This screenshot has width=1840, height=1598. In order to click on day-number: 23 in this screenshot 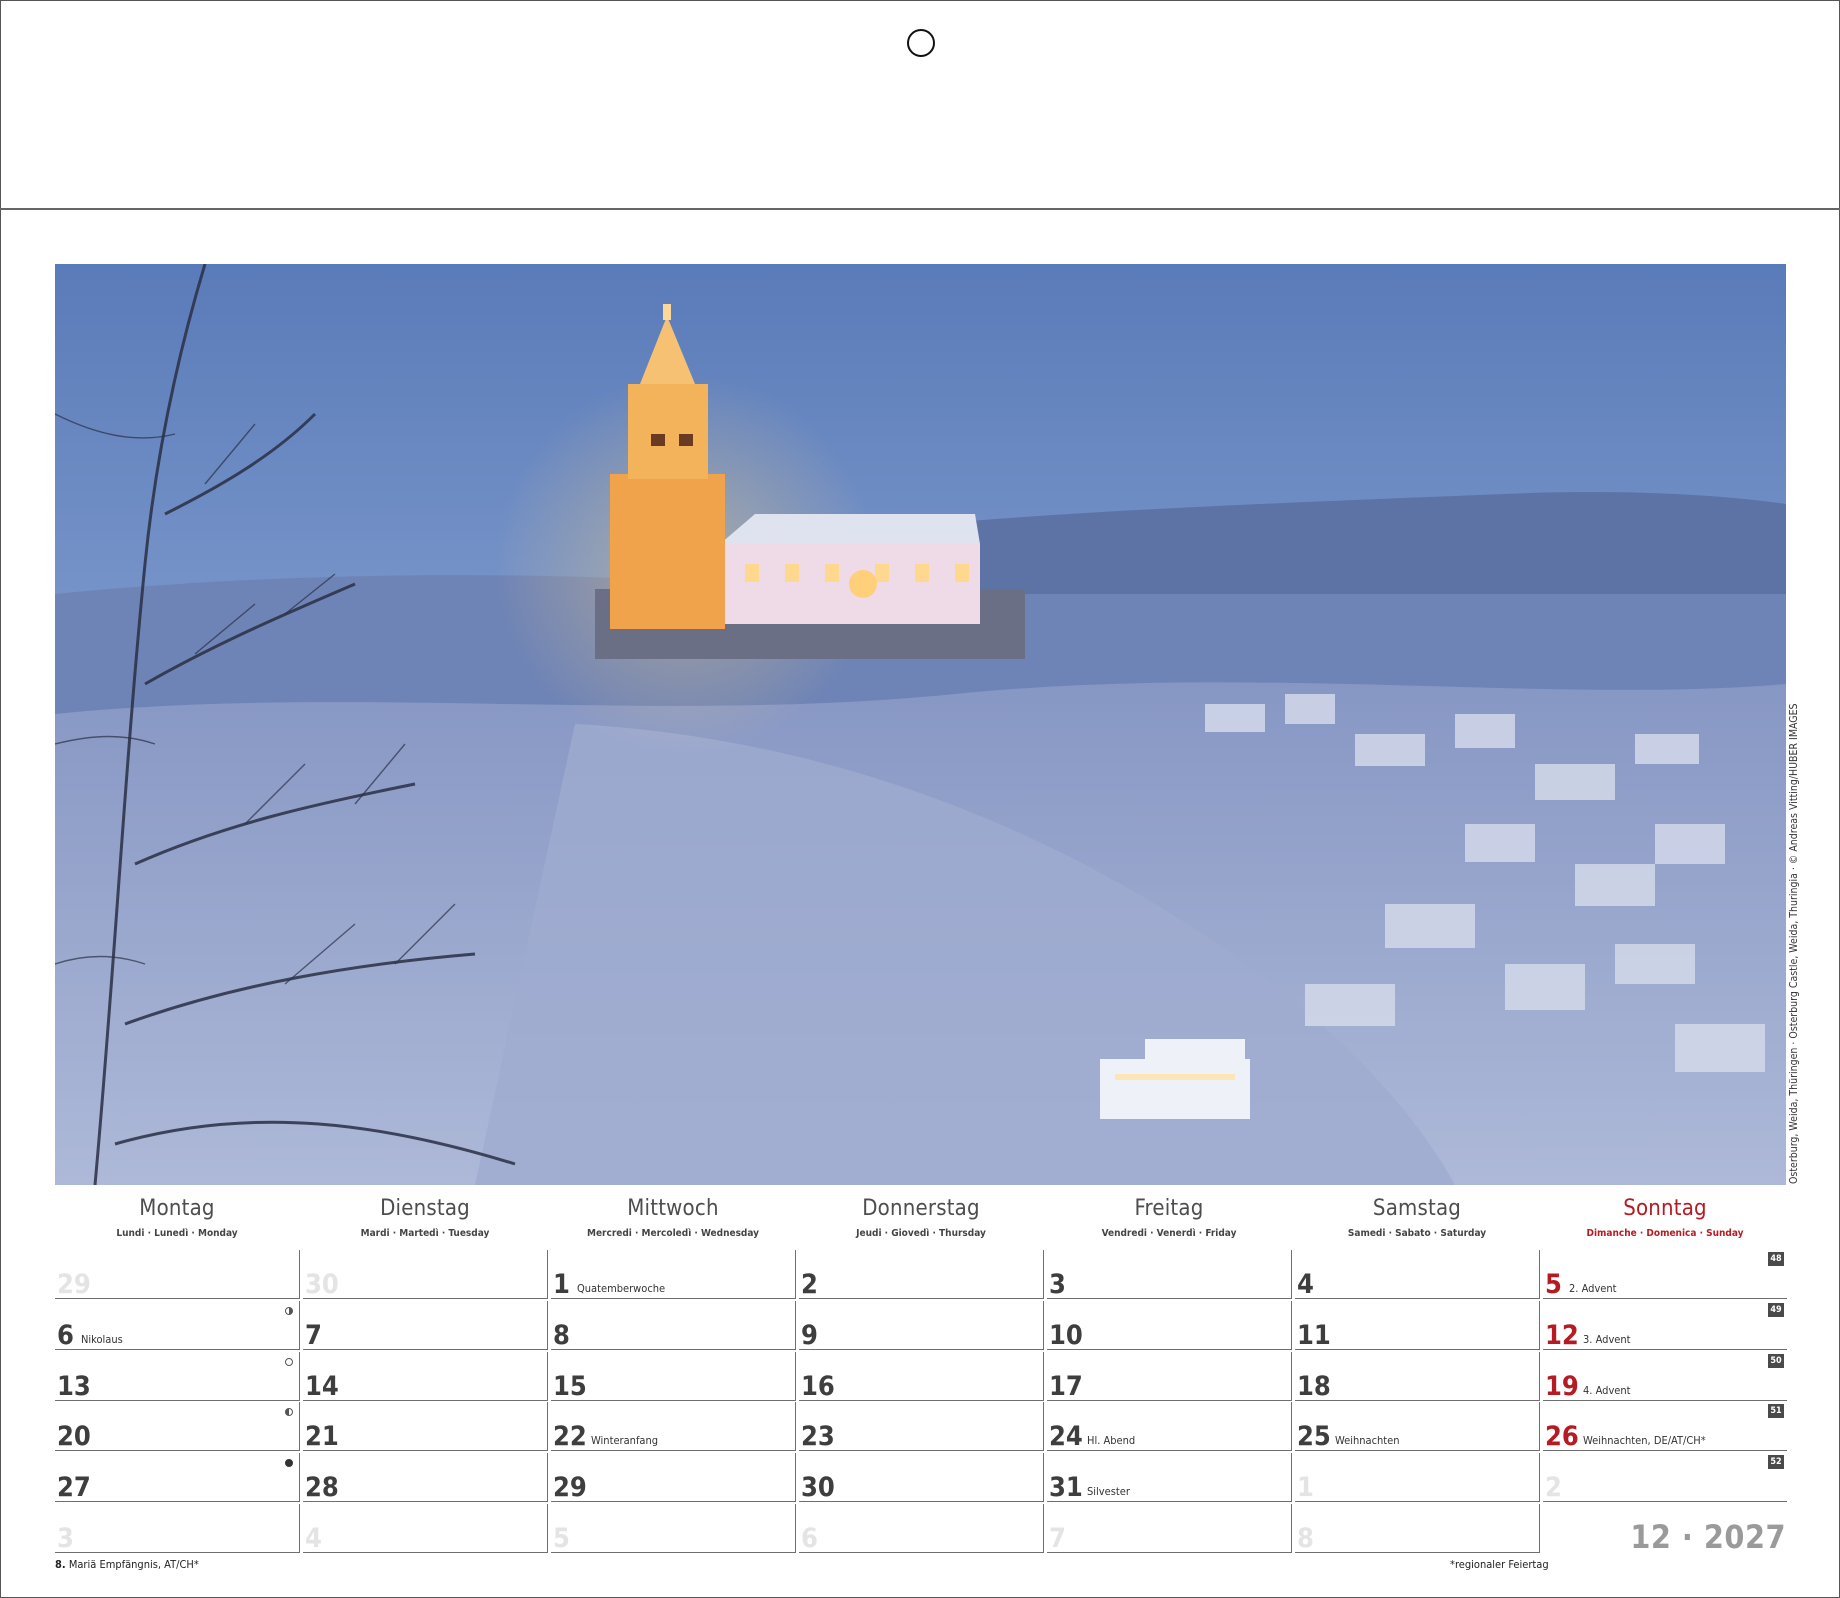, I will do `click(818, 1436)`.